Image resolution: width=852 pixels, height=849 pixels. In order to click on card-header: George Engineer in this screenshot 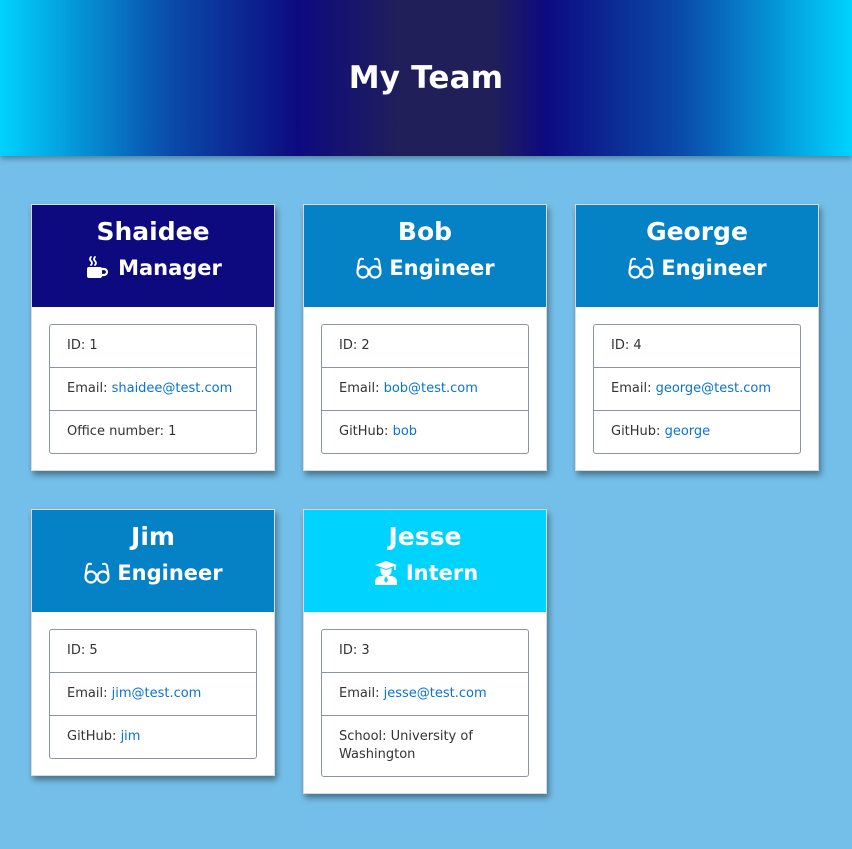, I will do `click(697, 256)`.